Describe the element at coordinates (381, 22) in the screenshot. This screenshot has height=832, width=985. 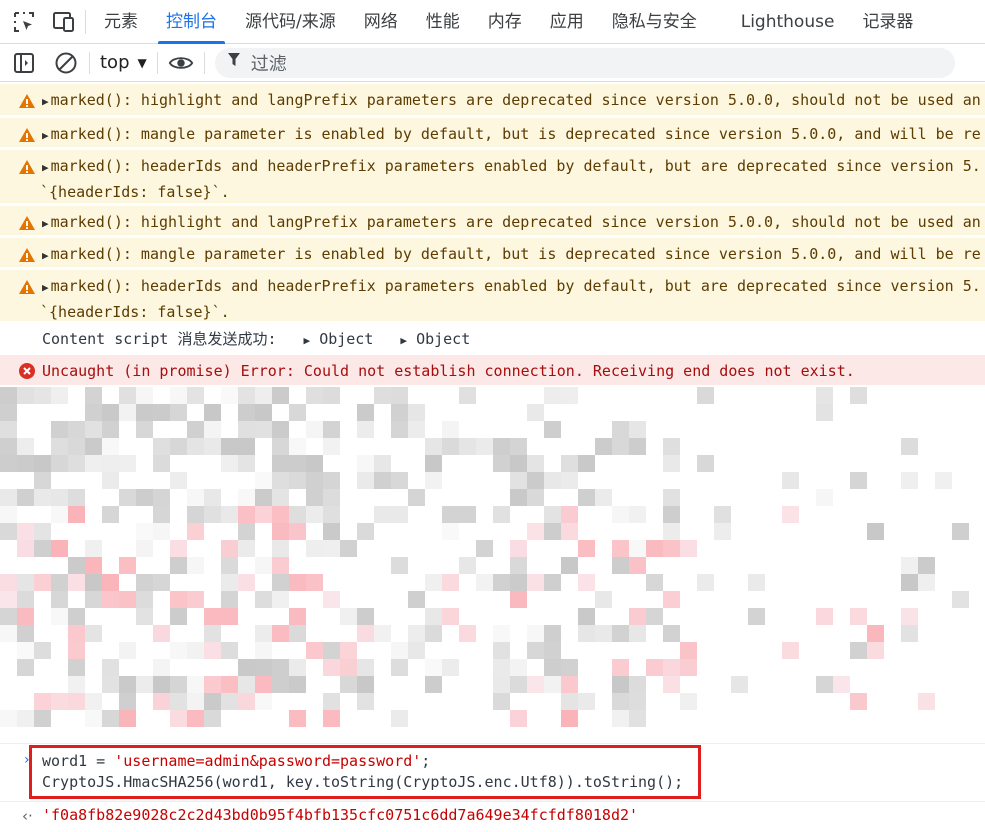
I see `tab-network: 网络` at that location.